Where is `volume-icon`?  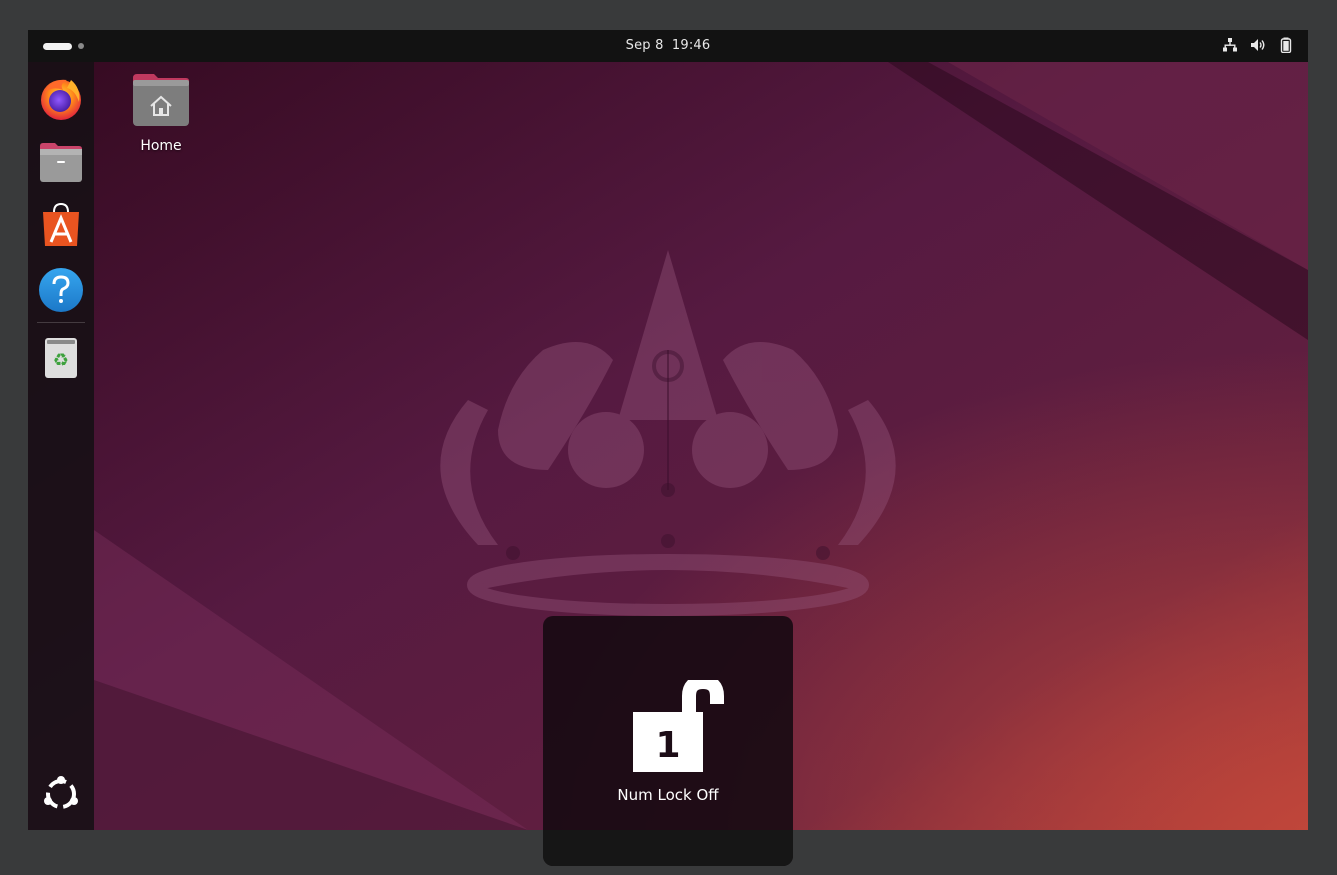
volume-icon is located at coordinates (1258, 45).